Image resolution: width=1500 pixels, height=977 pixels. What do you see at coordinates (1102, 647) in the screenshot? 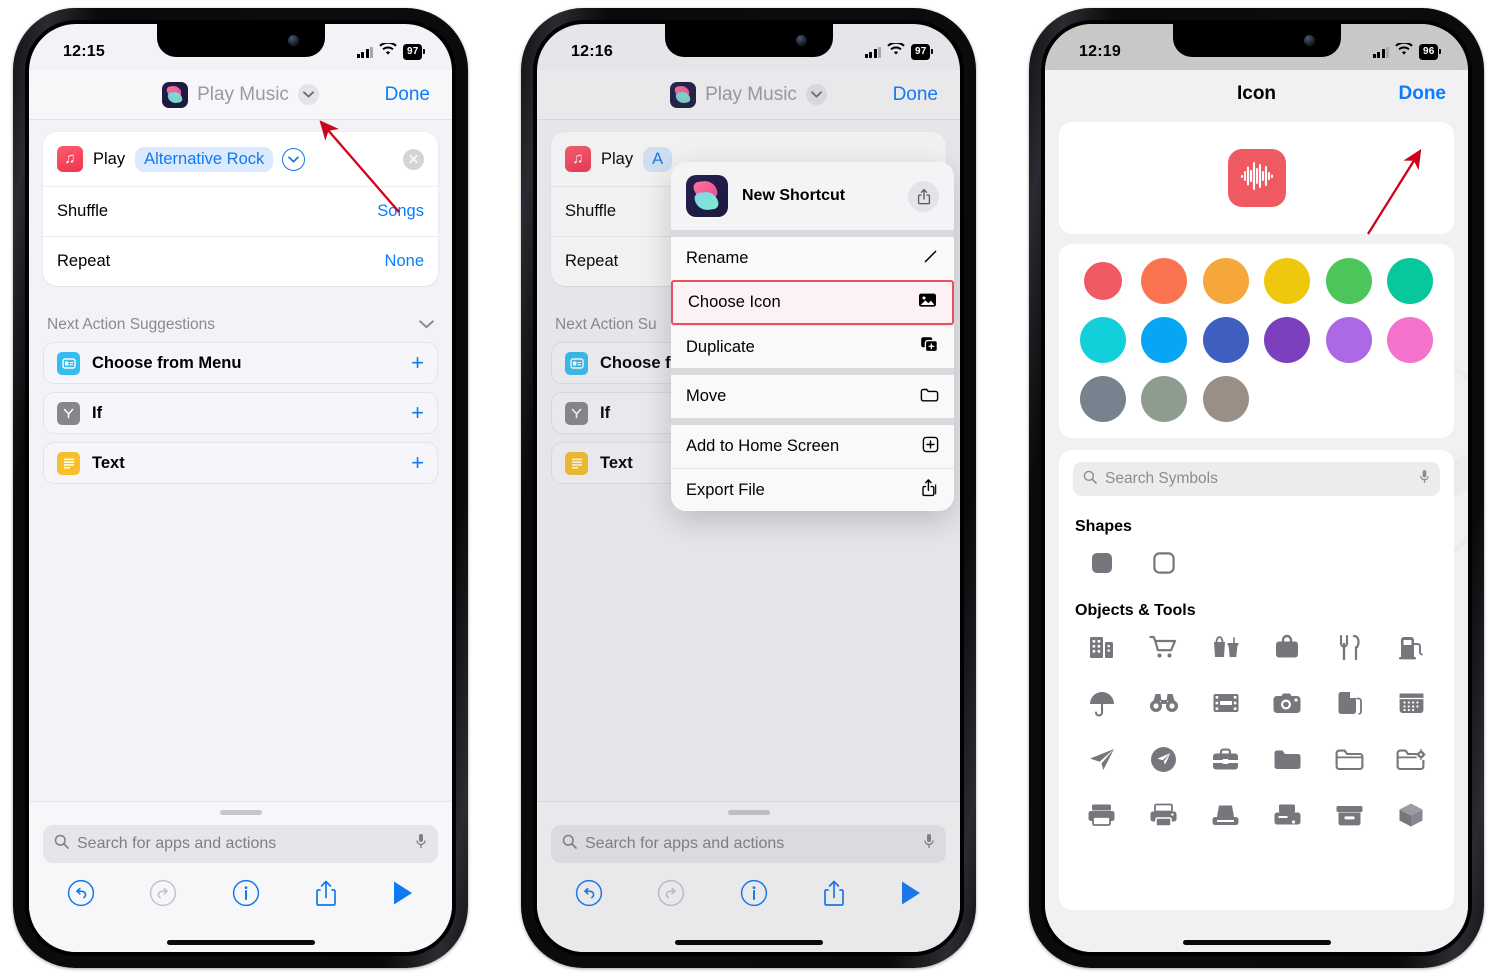
I see `building-office-icon` at bounding box center [1102, 647].